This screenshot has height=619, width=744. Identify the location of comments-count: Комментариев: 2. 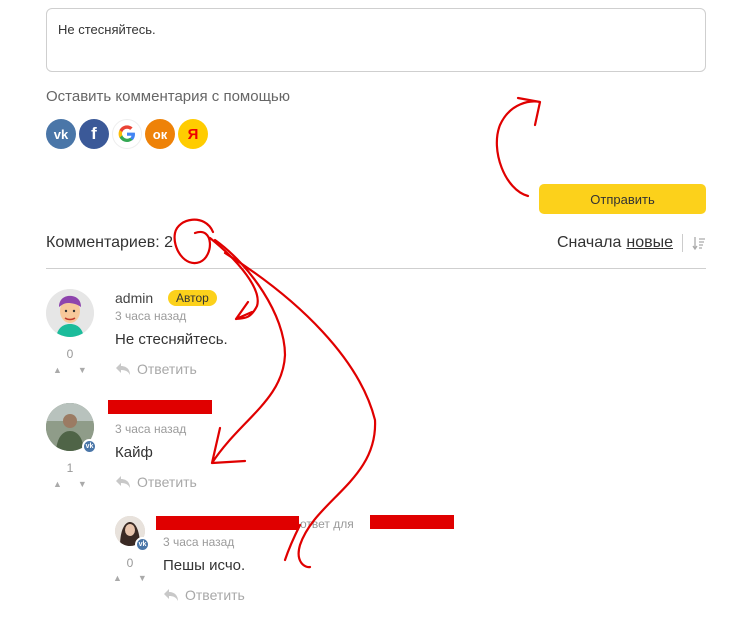
(110, 242).